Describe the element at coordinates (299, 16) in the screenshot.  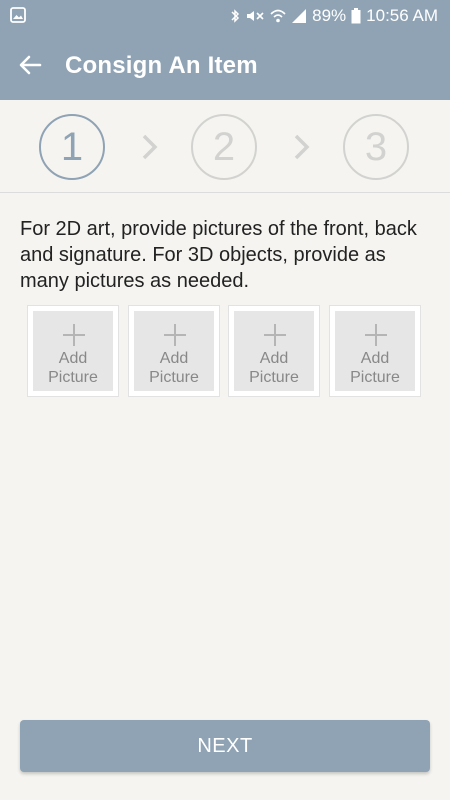
I see `signal-icon` at that location.